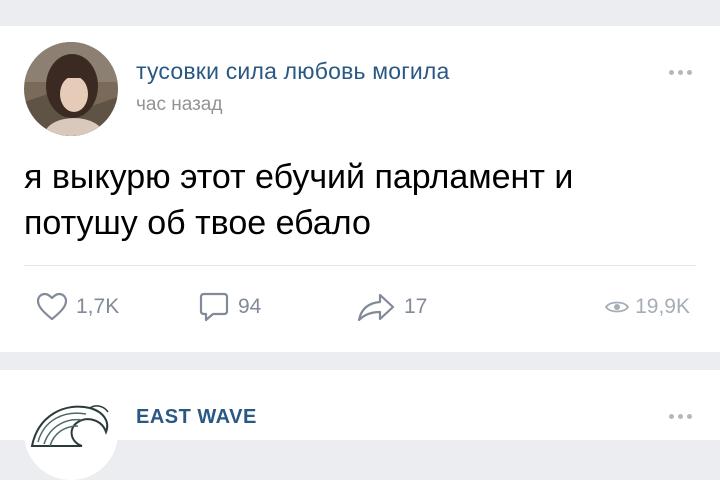 The width and height of the screenshot is (720, 480). What do you see at coordinates (416, 306) in the screenshot?
I see `share-count: 17` at bounding box center [416, 306].